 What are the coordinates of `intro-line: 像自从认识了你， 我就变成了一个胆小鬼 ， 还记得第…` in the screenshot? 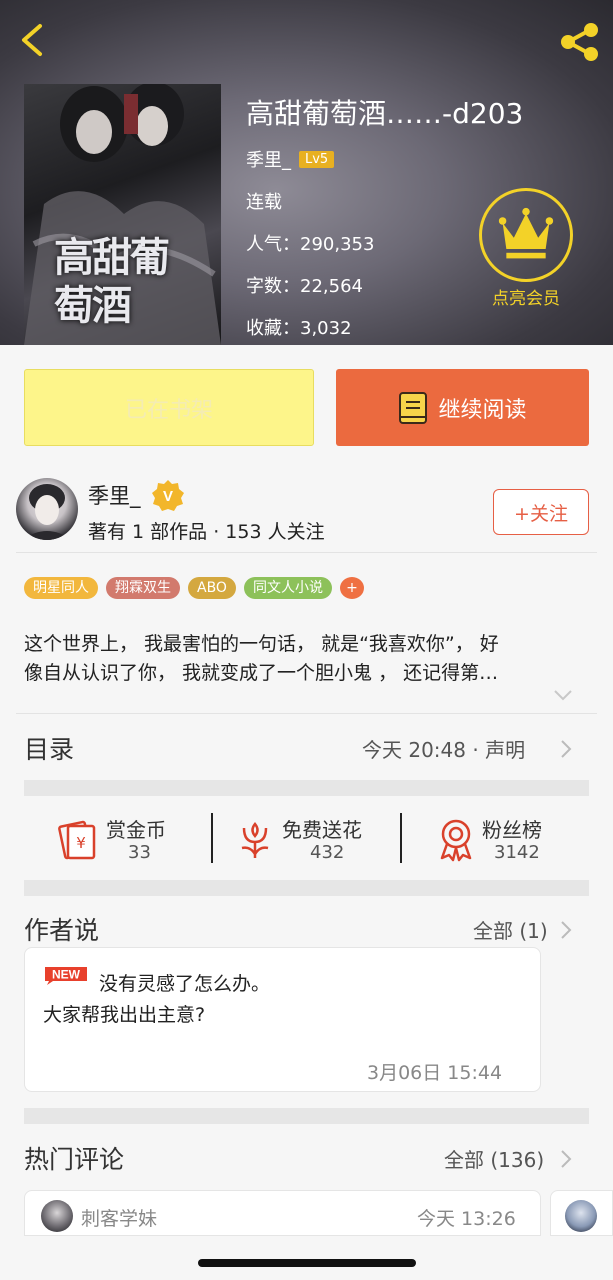 It's located at (261, 673).